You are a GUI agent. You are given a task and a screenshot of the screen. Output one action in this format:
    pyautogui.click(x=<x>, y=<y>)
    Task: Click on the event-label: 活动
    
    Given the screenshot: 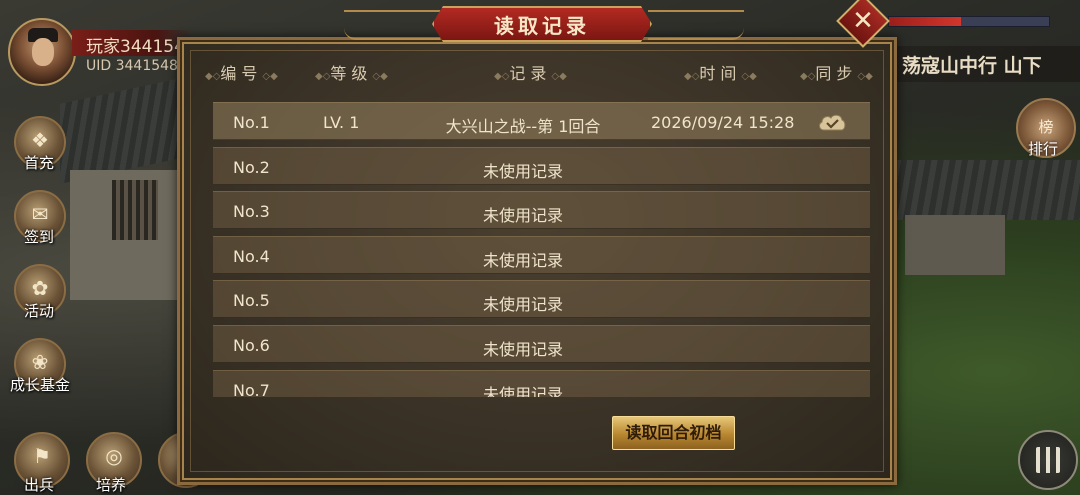 What is the action you would take?
    pyautogui.click(x=39, y=311)
    